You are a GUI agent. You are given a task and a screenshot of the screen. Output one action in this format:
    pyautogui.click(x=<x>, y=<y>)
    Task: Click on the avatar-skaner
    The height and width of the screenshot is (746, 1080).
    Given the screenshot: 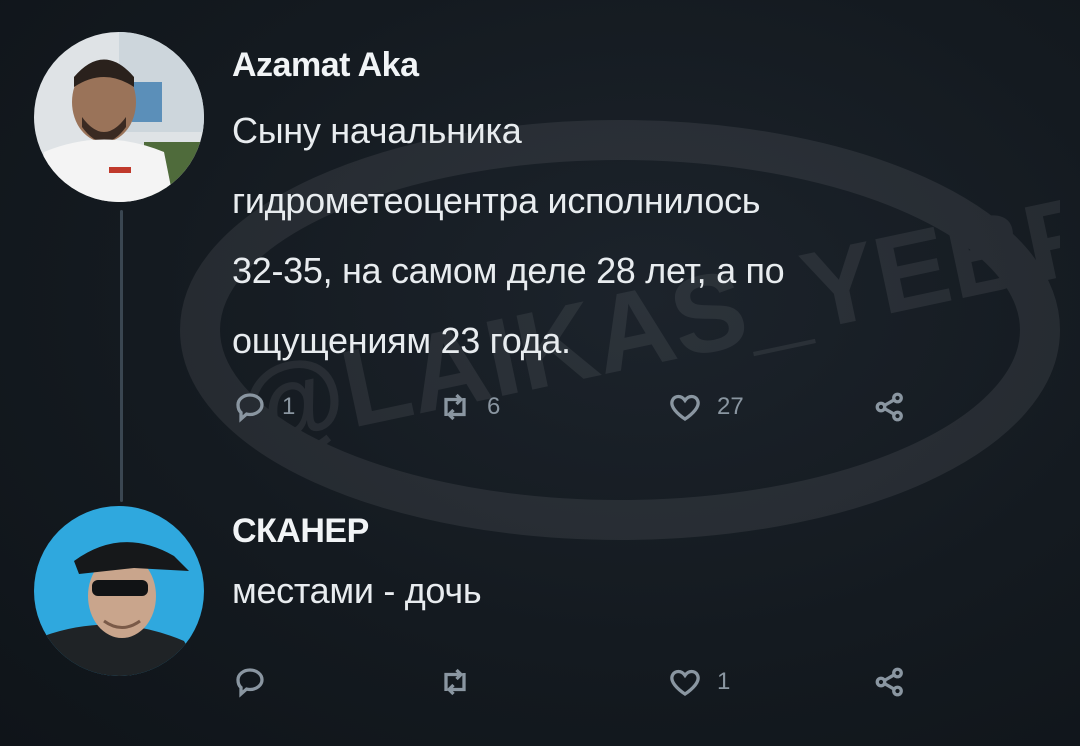 What is the action you would take?
    pyautogui.click(x=119, y=591)
    